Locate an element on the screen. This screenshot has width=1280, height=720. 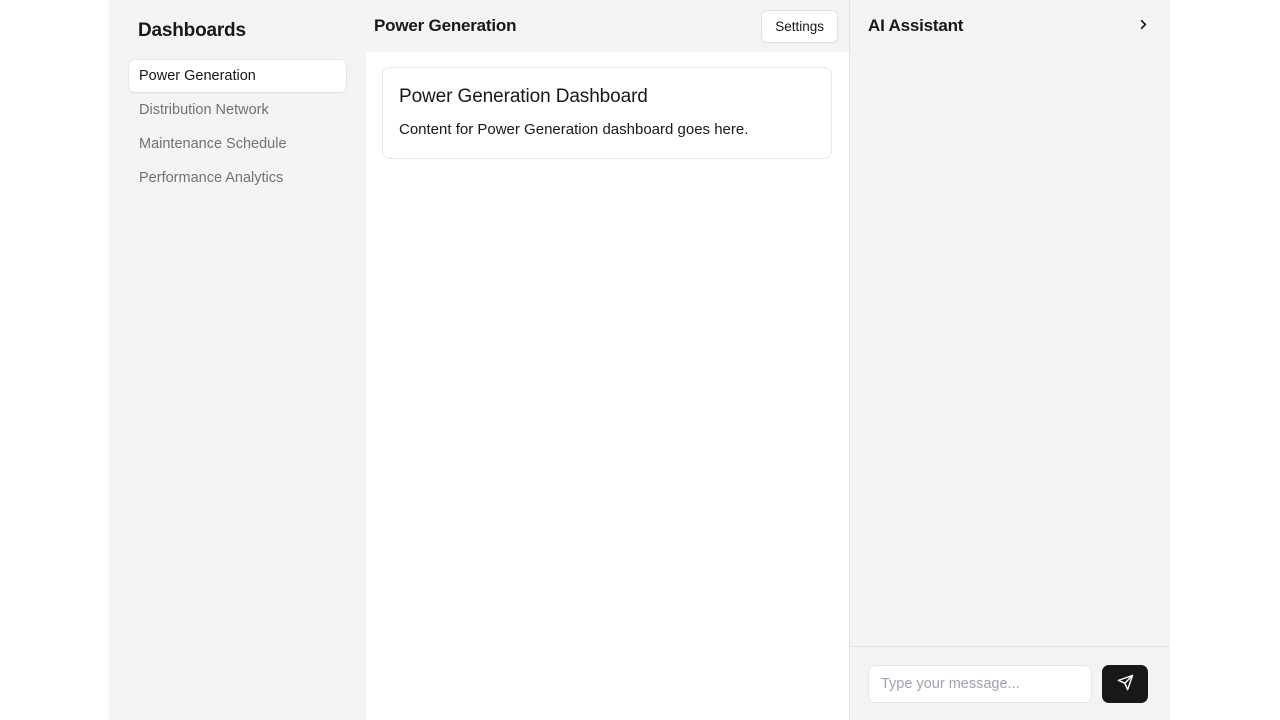
chat-message-input is located at coordinates (980, 683).